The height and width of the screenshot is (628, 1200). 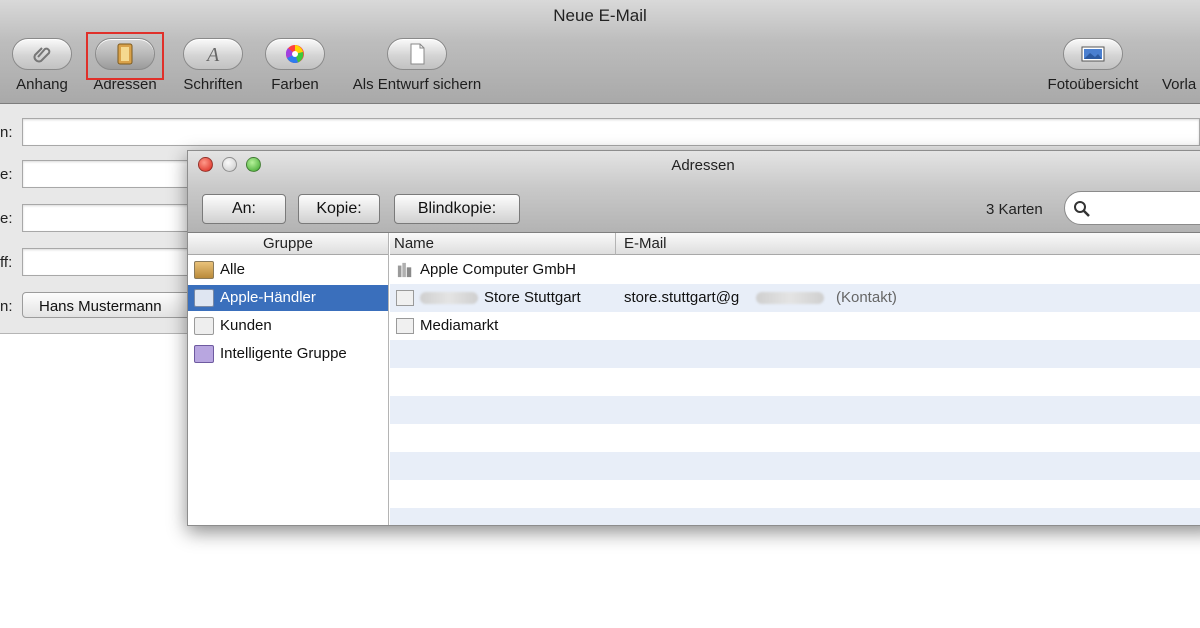 I want to click on group-column-header: Gruppe, so click(x=288, y=244).